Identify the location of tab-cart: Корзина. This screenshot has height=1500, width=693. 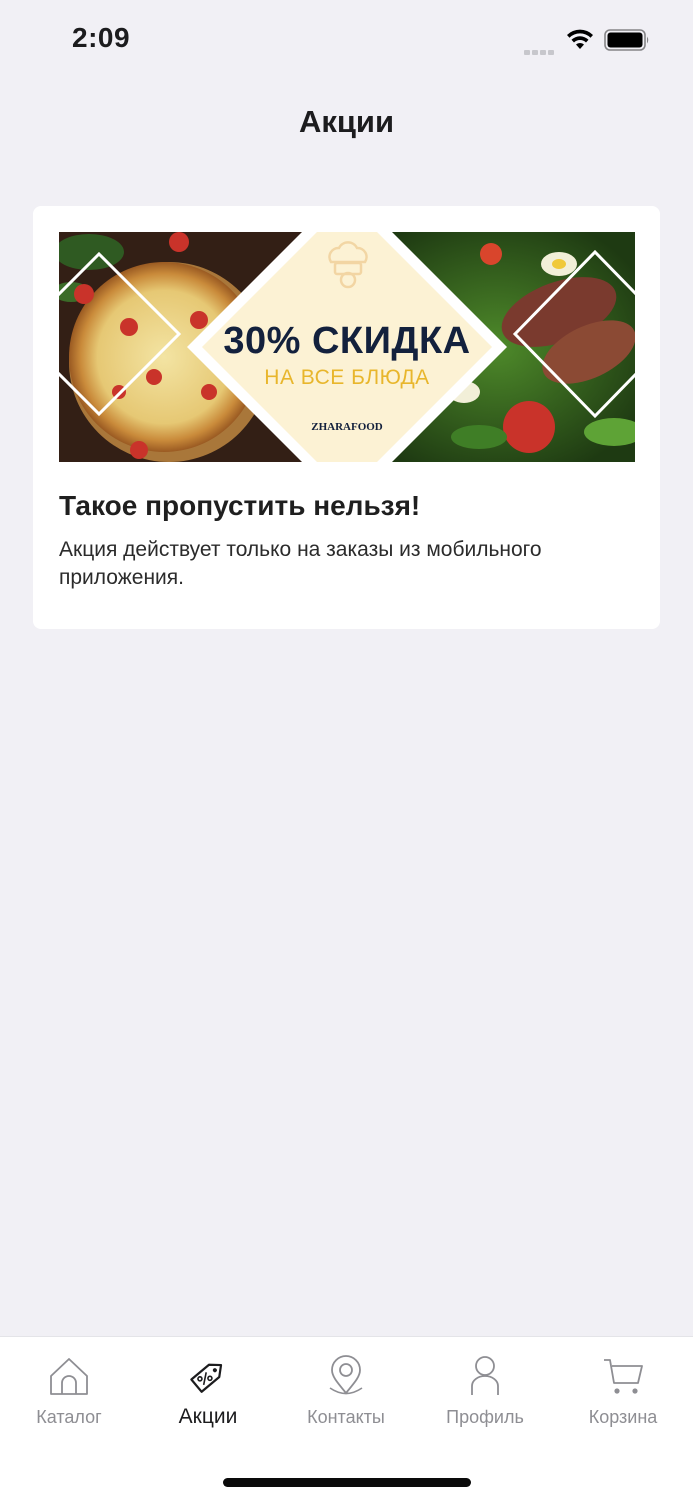
(623, 1397).